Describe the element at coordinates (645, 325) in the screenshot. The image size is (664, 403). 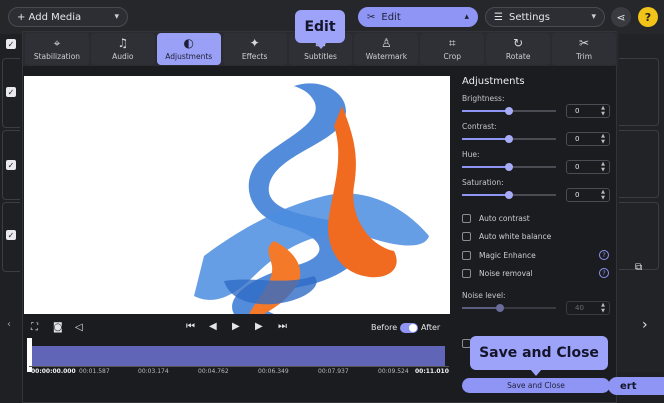
I see `chevron-right-icon: ›` at that location.